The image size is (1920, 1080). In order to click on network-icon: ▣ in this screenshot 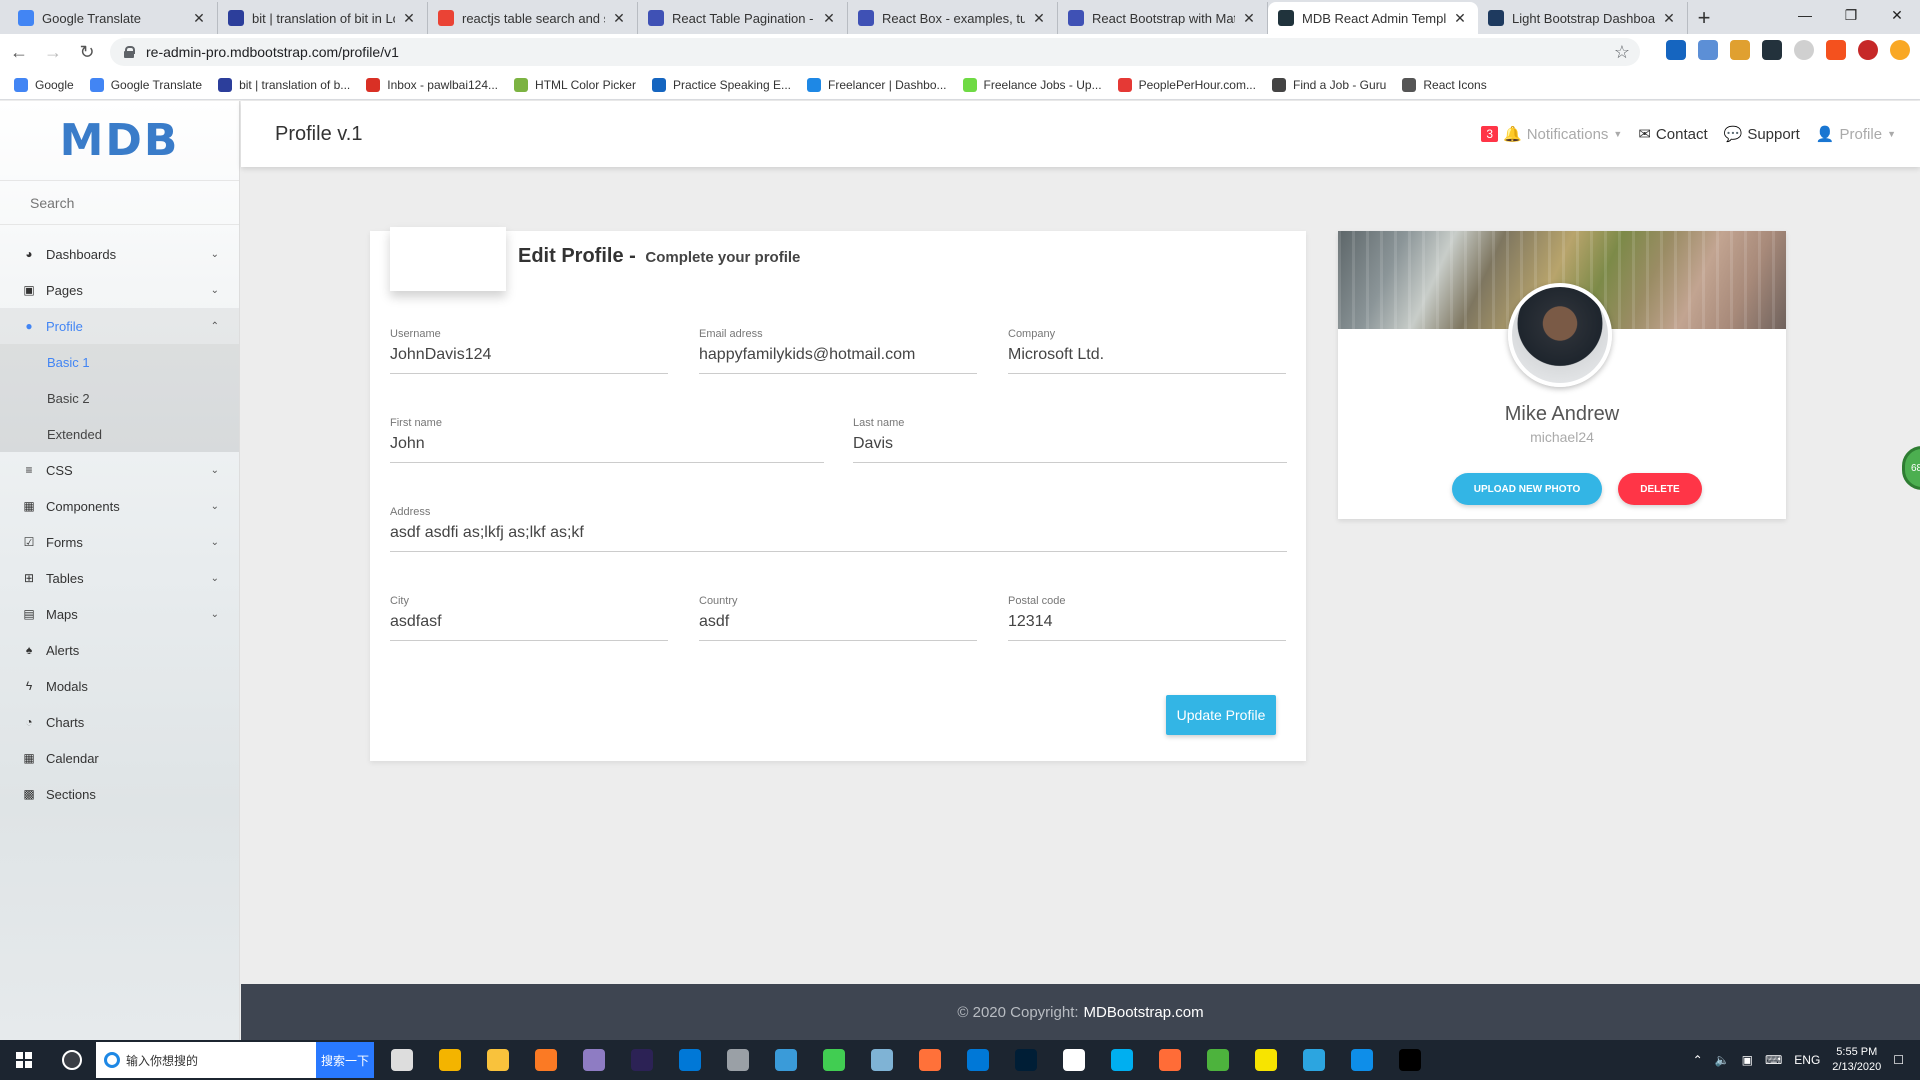, I will do `click(1747, 1060)`.